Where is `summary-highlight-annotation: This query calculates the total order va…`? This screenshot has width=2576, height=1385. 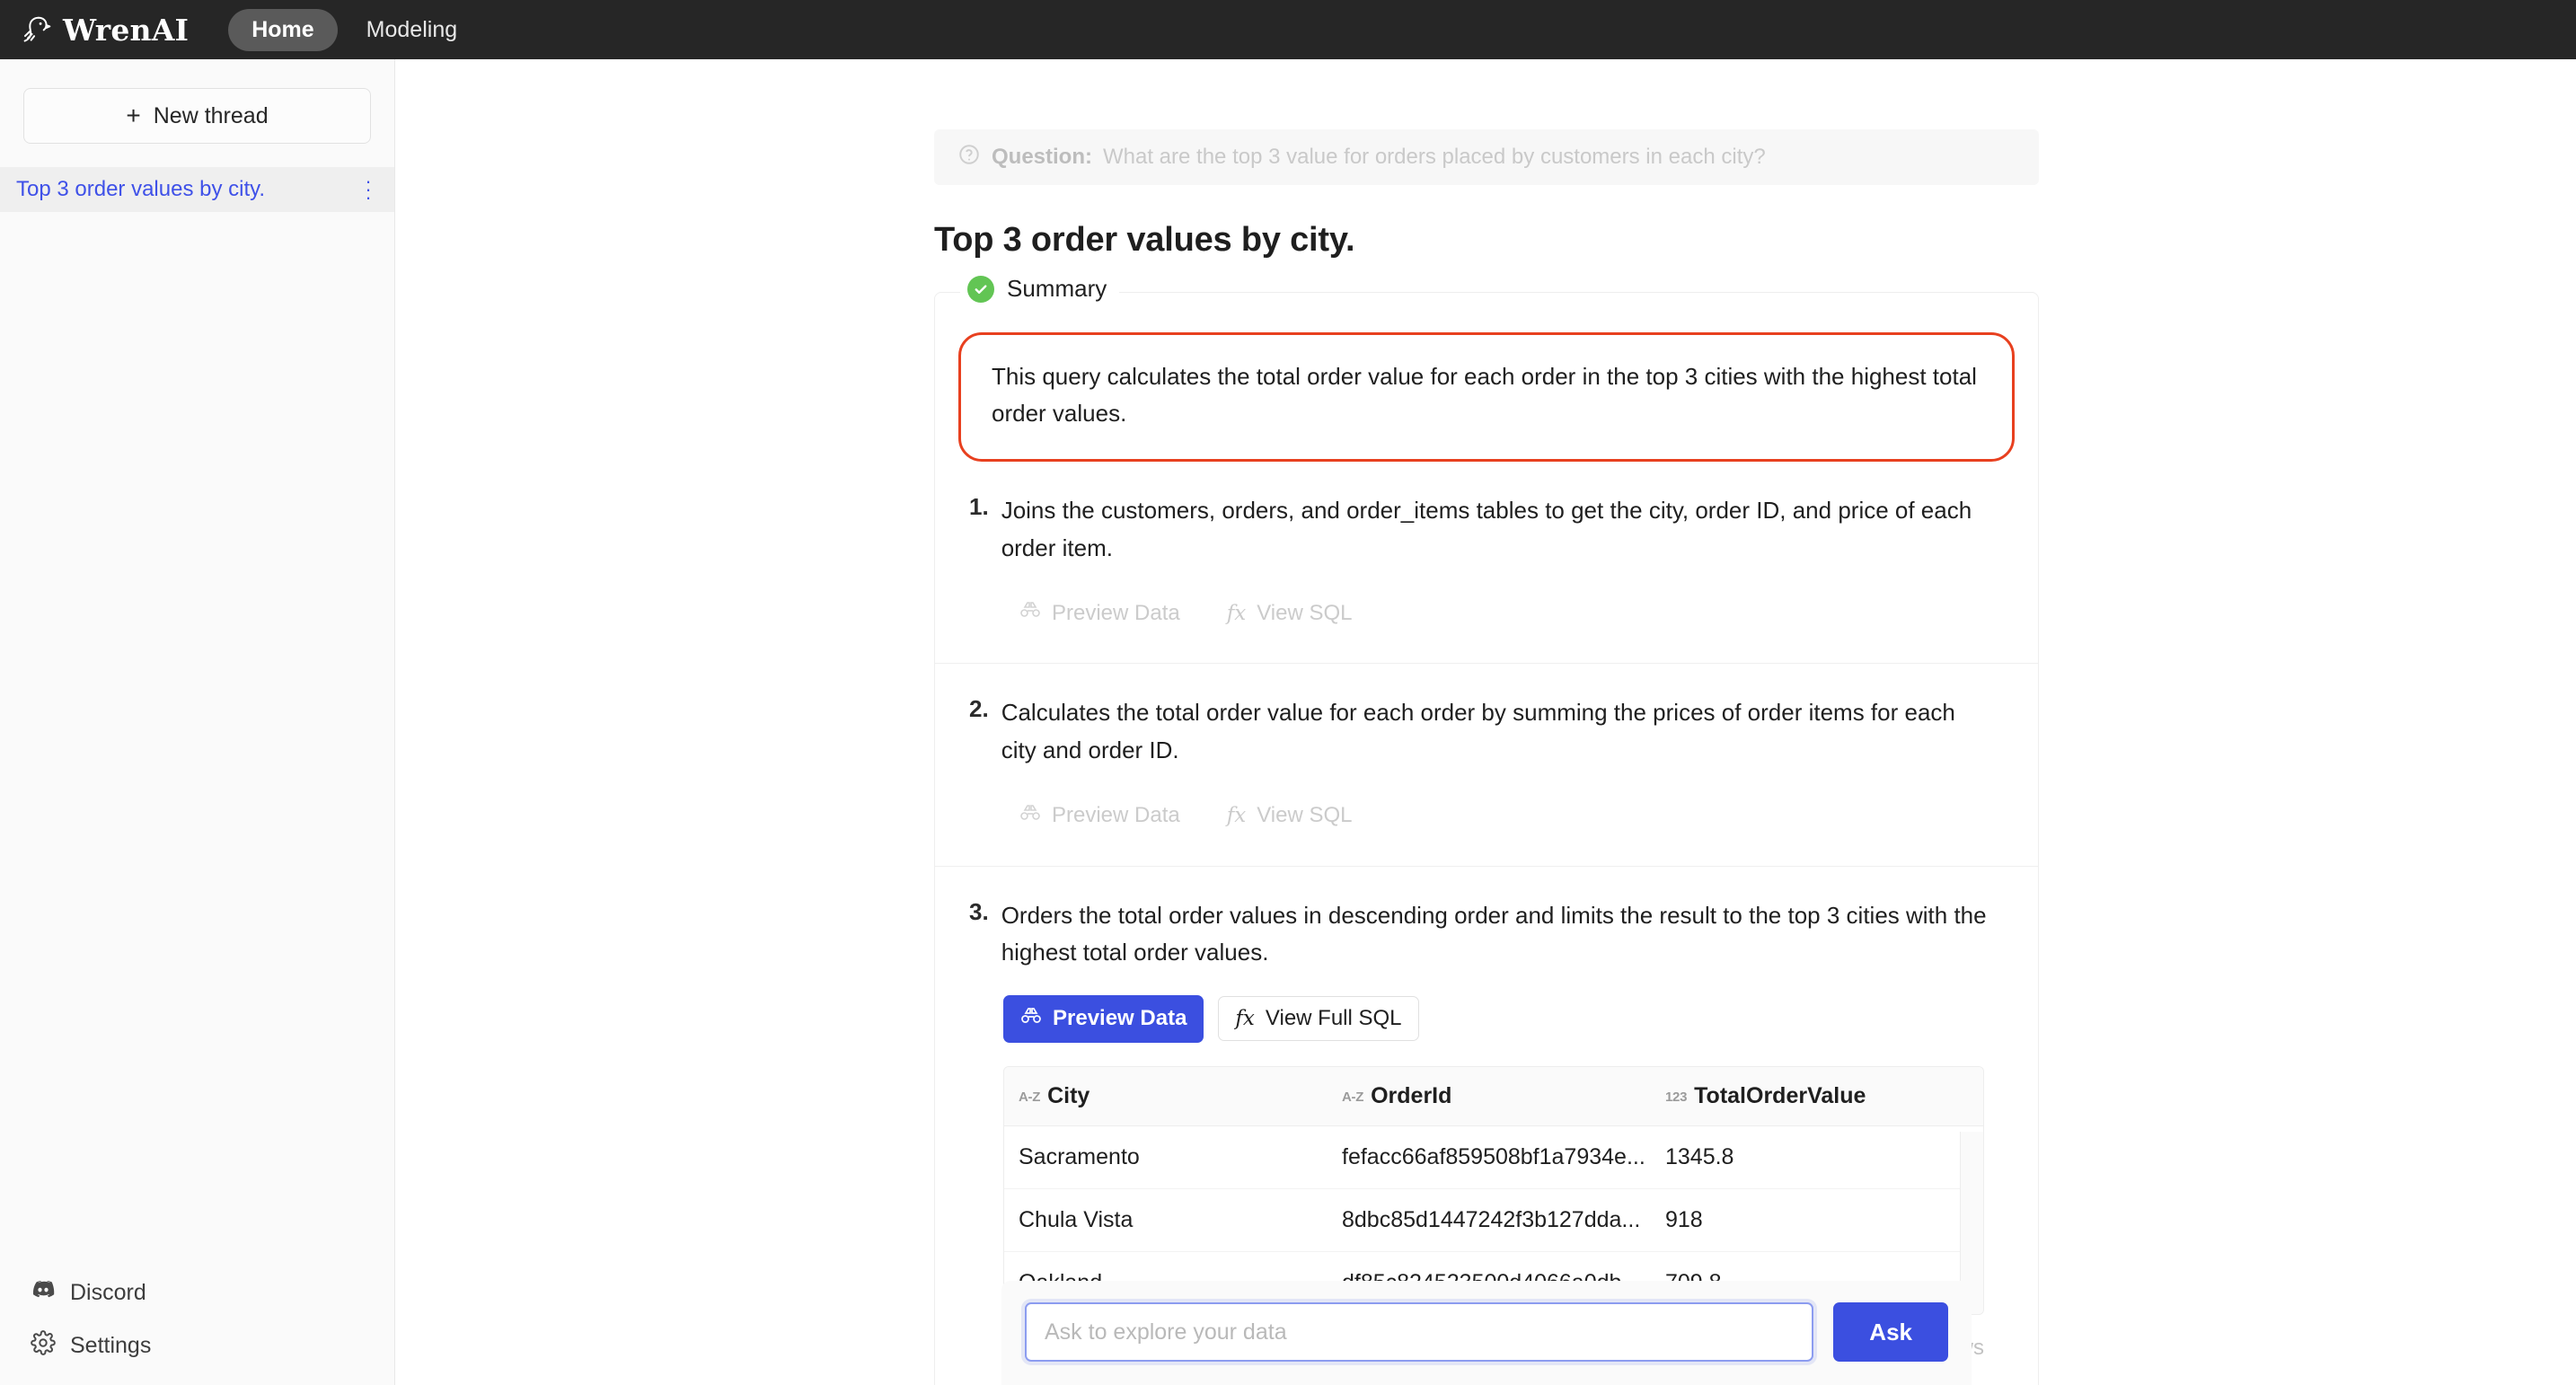 summary-highlight-annotation: This query calculates the total order va… is located at coordinates (1486, 398).